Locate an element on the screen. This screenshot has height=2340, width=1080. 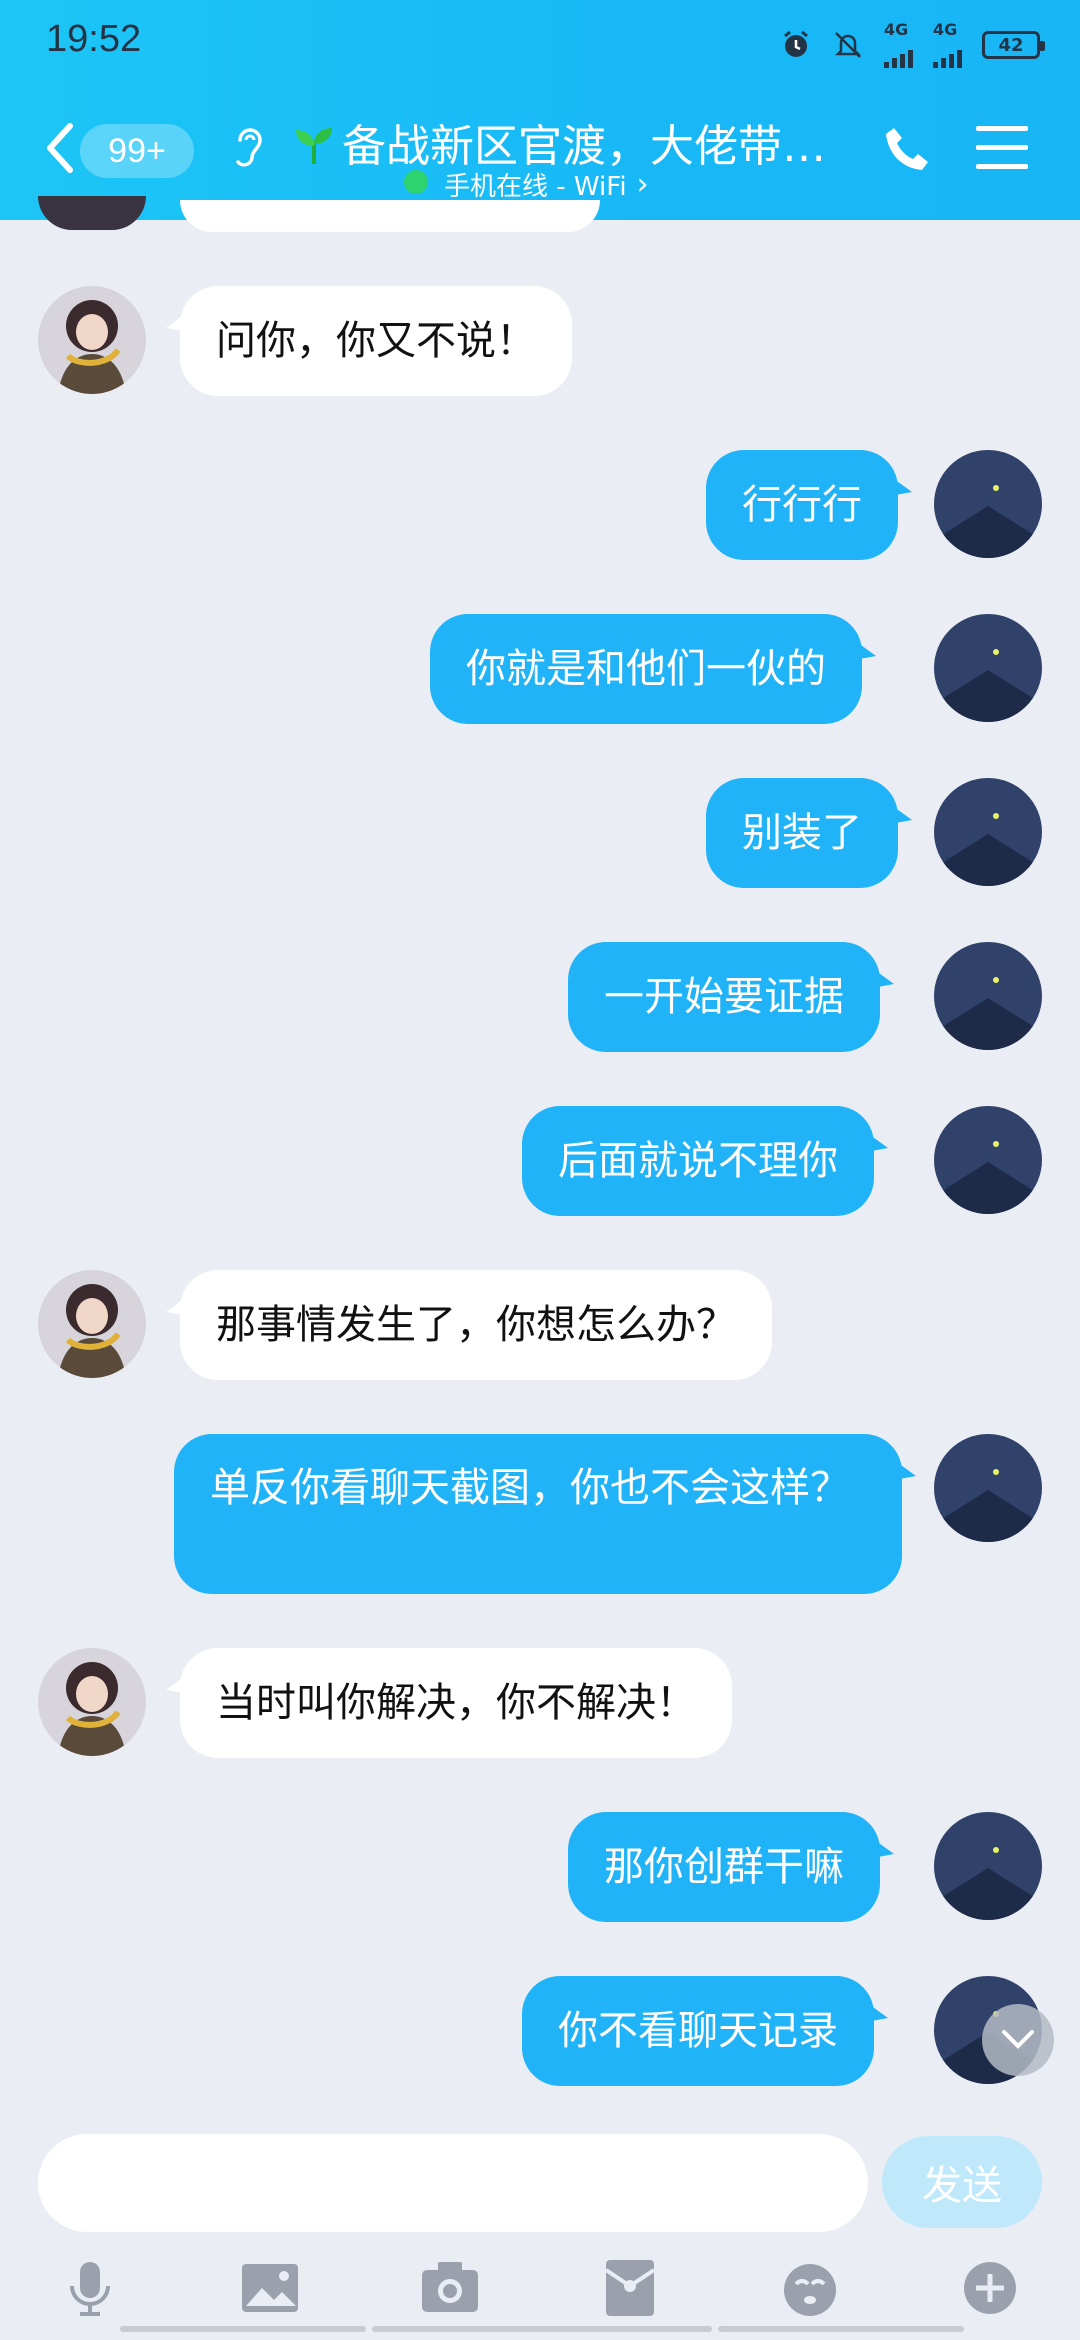
message-bubble: 一开始要证据 is located at coordinates (731, 997).